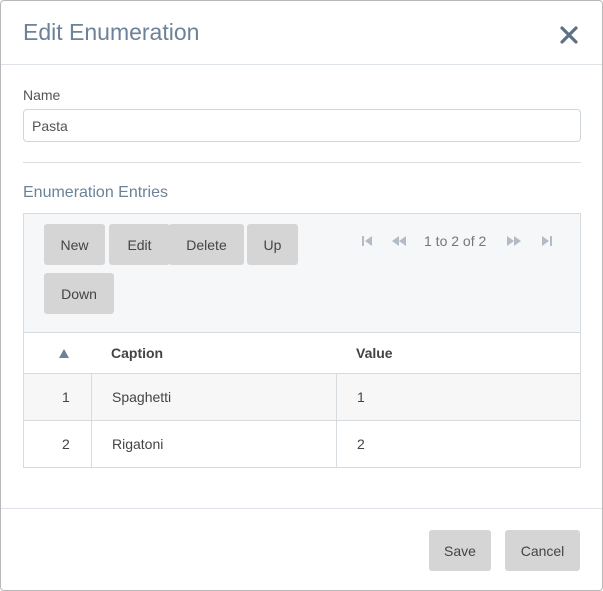  I want to click on row-caption: Rigatoni, so click(138, 444).